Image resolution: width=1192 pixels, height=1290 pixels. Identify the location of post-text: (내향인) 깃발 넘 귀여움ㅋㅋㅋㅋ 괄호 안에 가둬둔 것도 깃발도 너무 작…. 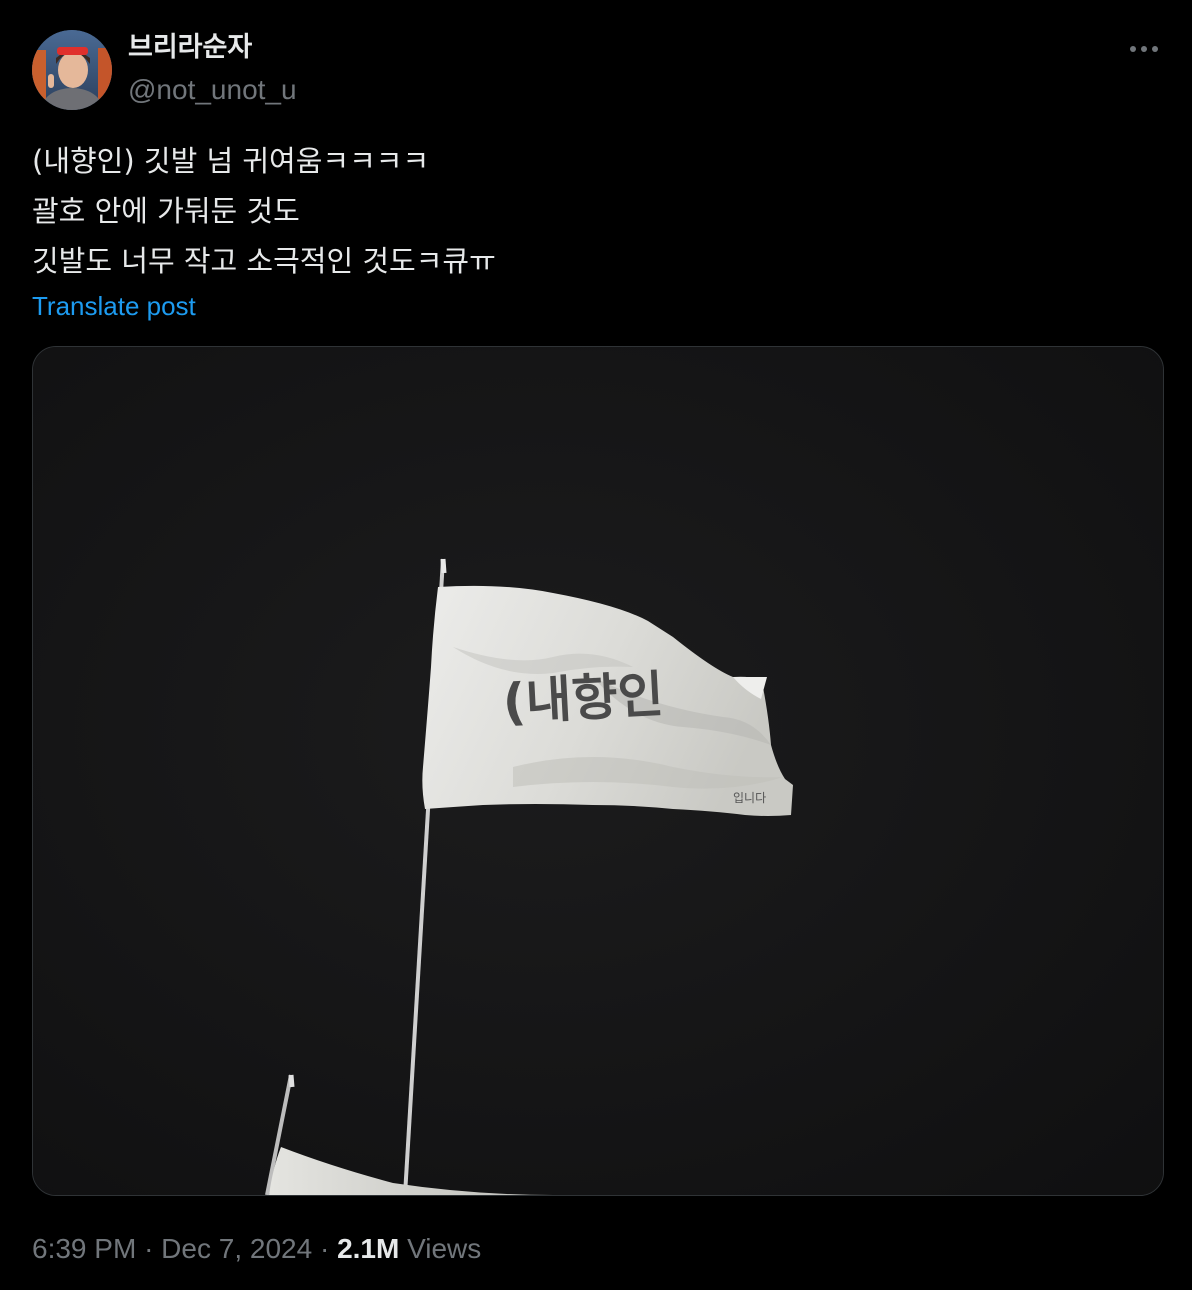
(592, 211).